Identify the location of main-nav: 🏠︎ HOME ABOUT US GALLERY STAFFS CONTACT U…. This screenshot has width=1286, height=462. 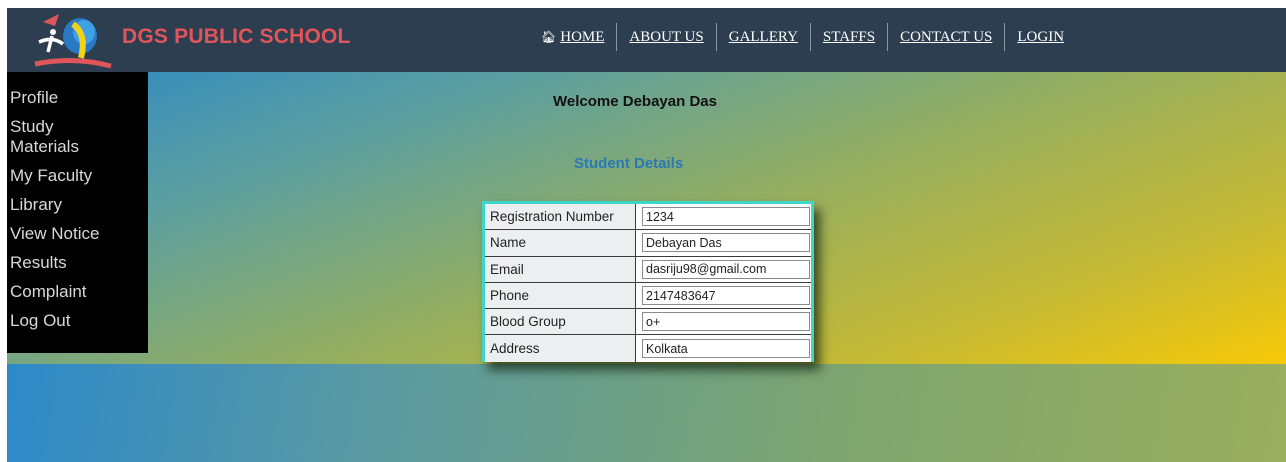
(802, 37).